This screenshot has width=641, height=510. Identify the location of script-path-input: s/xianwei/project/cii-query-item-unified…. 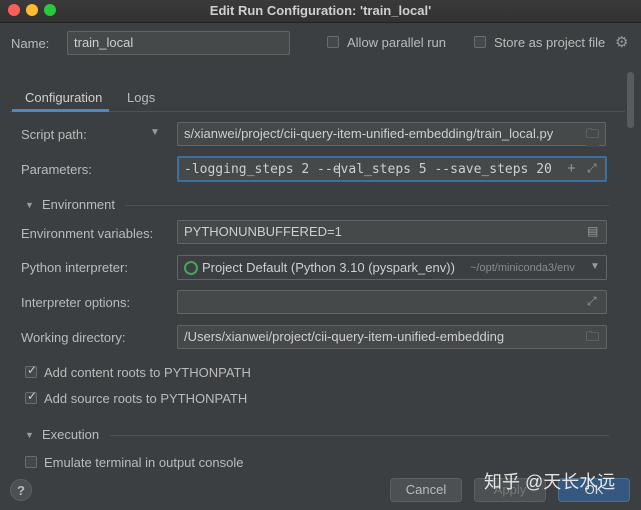
(391, 134).